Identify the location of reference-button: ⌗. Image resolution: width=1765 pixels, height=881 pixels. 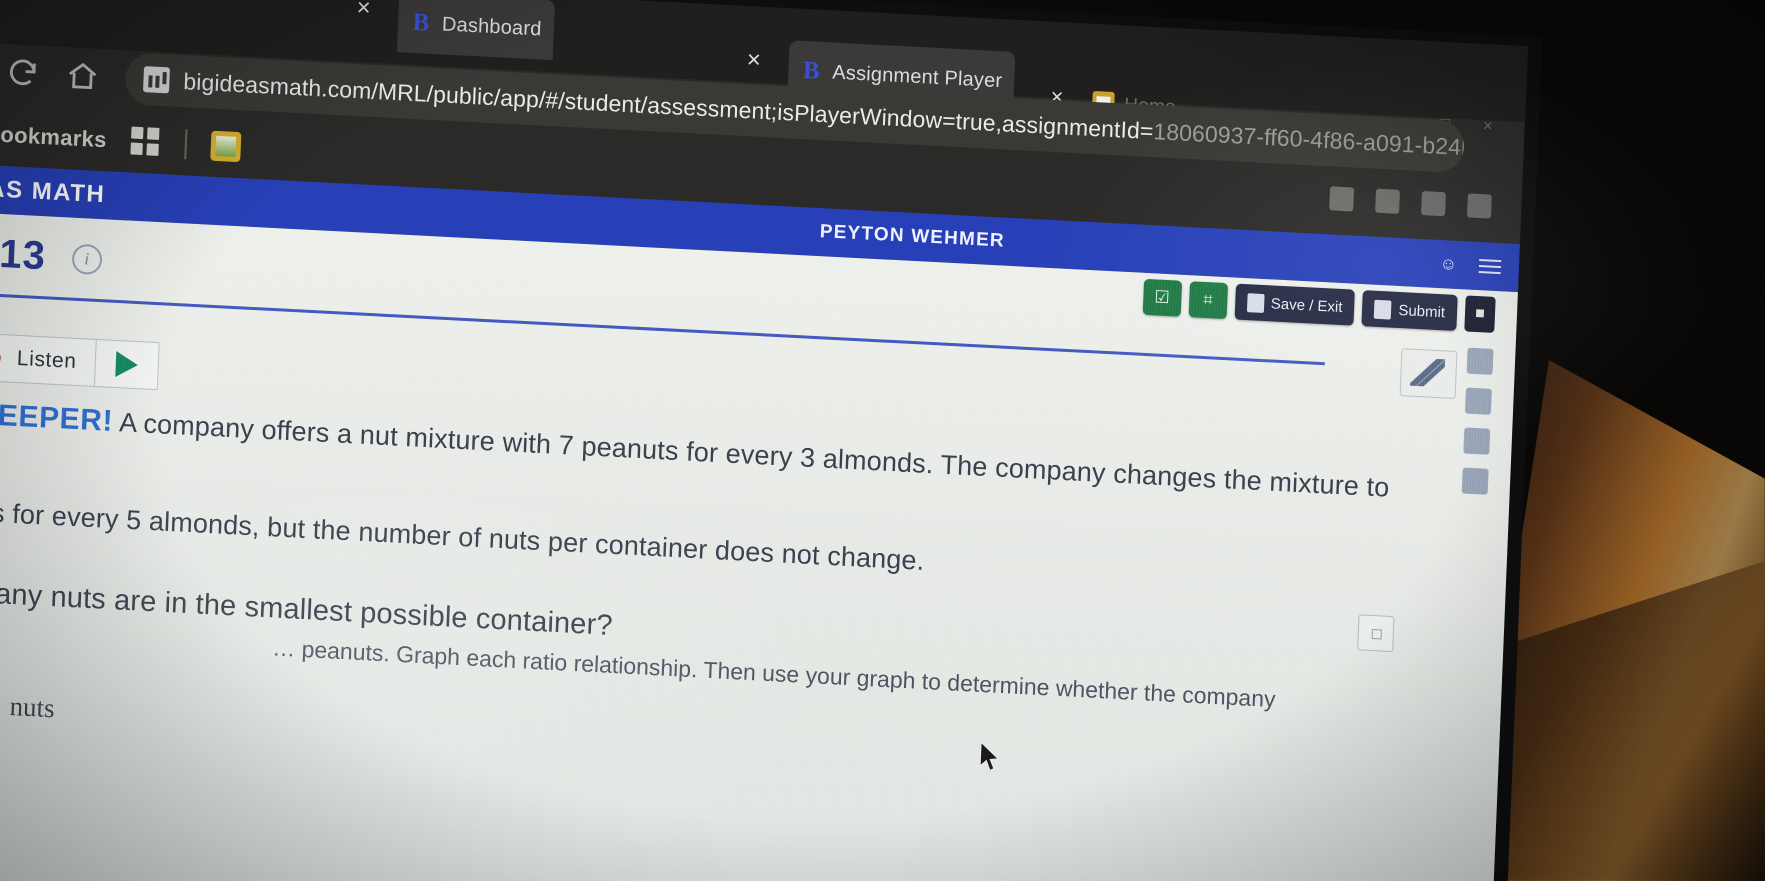
(1208, 300).